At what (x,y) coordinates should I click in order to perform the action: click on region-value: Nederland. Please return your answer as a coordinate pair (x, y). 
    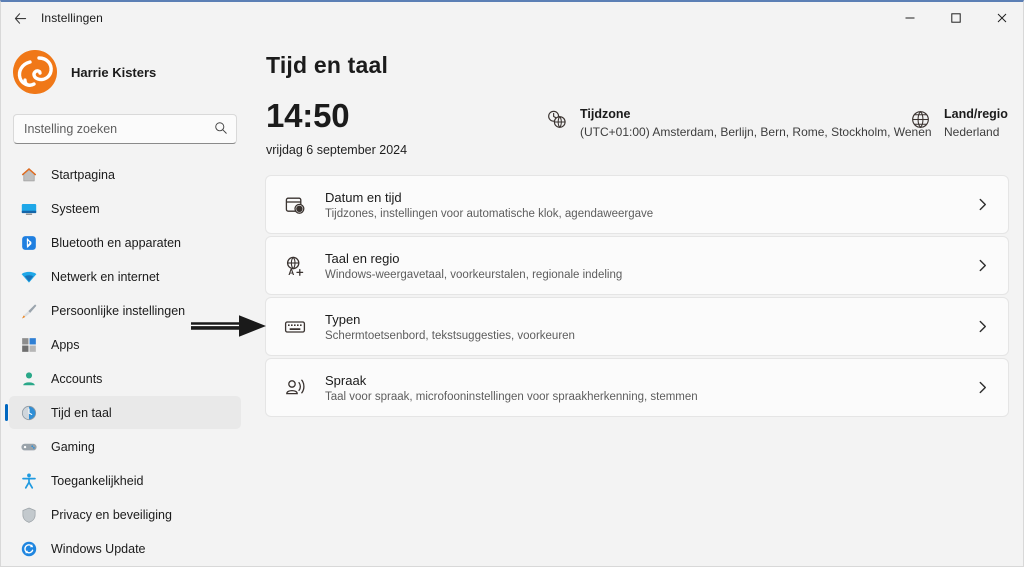
    Looking at the image, I should click on (972, 132).